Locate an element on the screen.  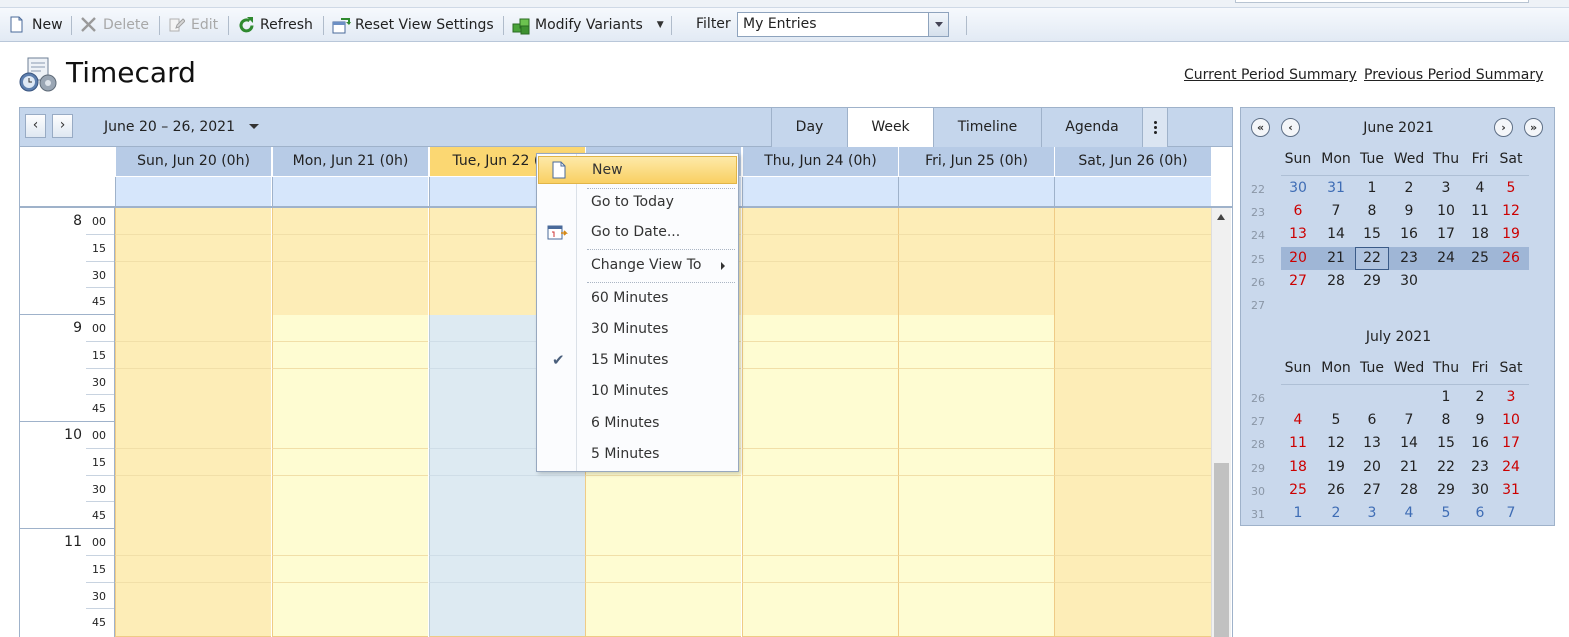
calendar-day: 30 is located at coordinates (1298, 188).